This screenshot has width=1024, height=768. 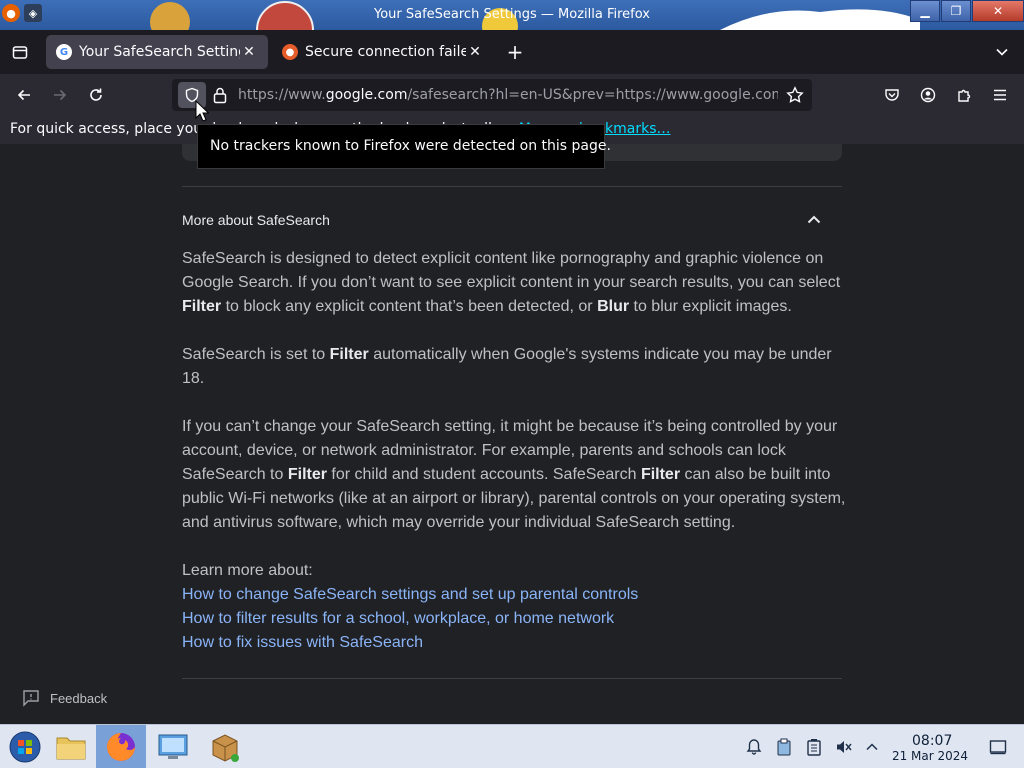 I want to click on taskbar-control-panel, so click(x=173, y=746).